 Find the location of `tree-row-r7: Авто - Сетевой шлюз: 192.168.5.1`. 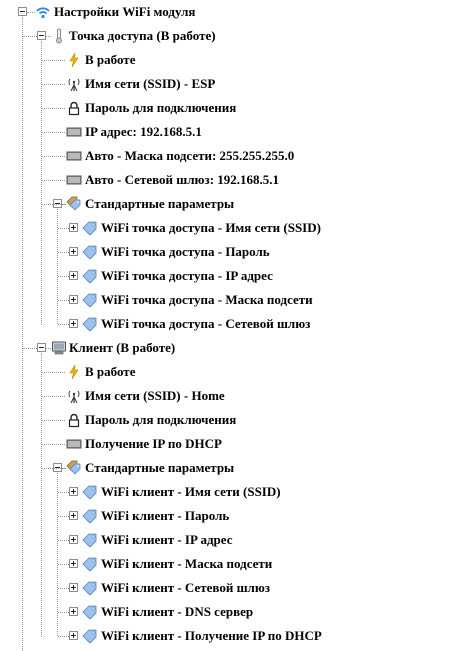

tree-row-r7: Авто - Сетевой шлюз: 192.168.5.1 is located at coordinates (226, 180).